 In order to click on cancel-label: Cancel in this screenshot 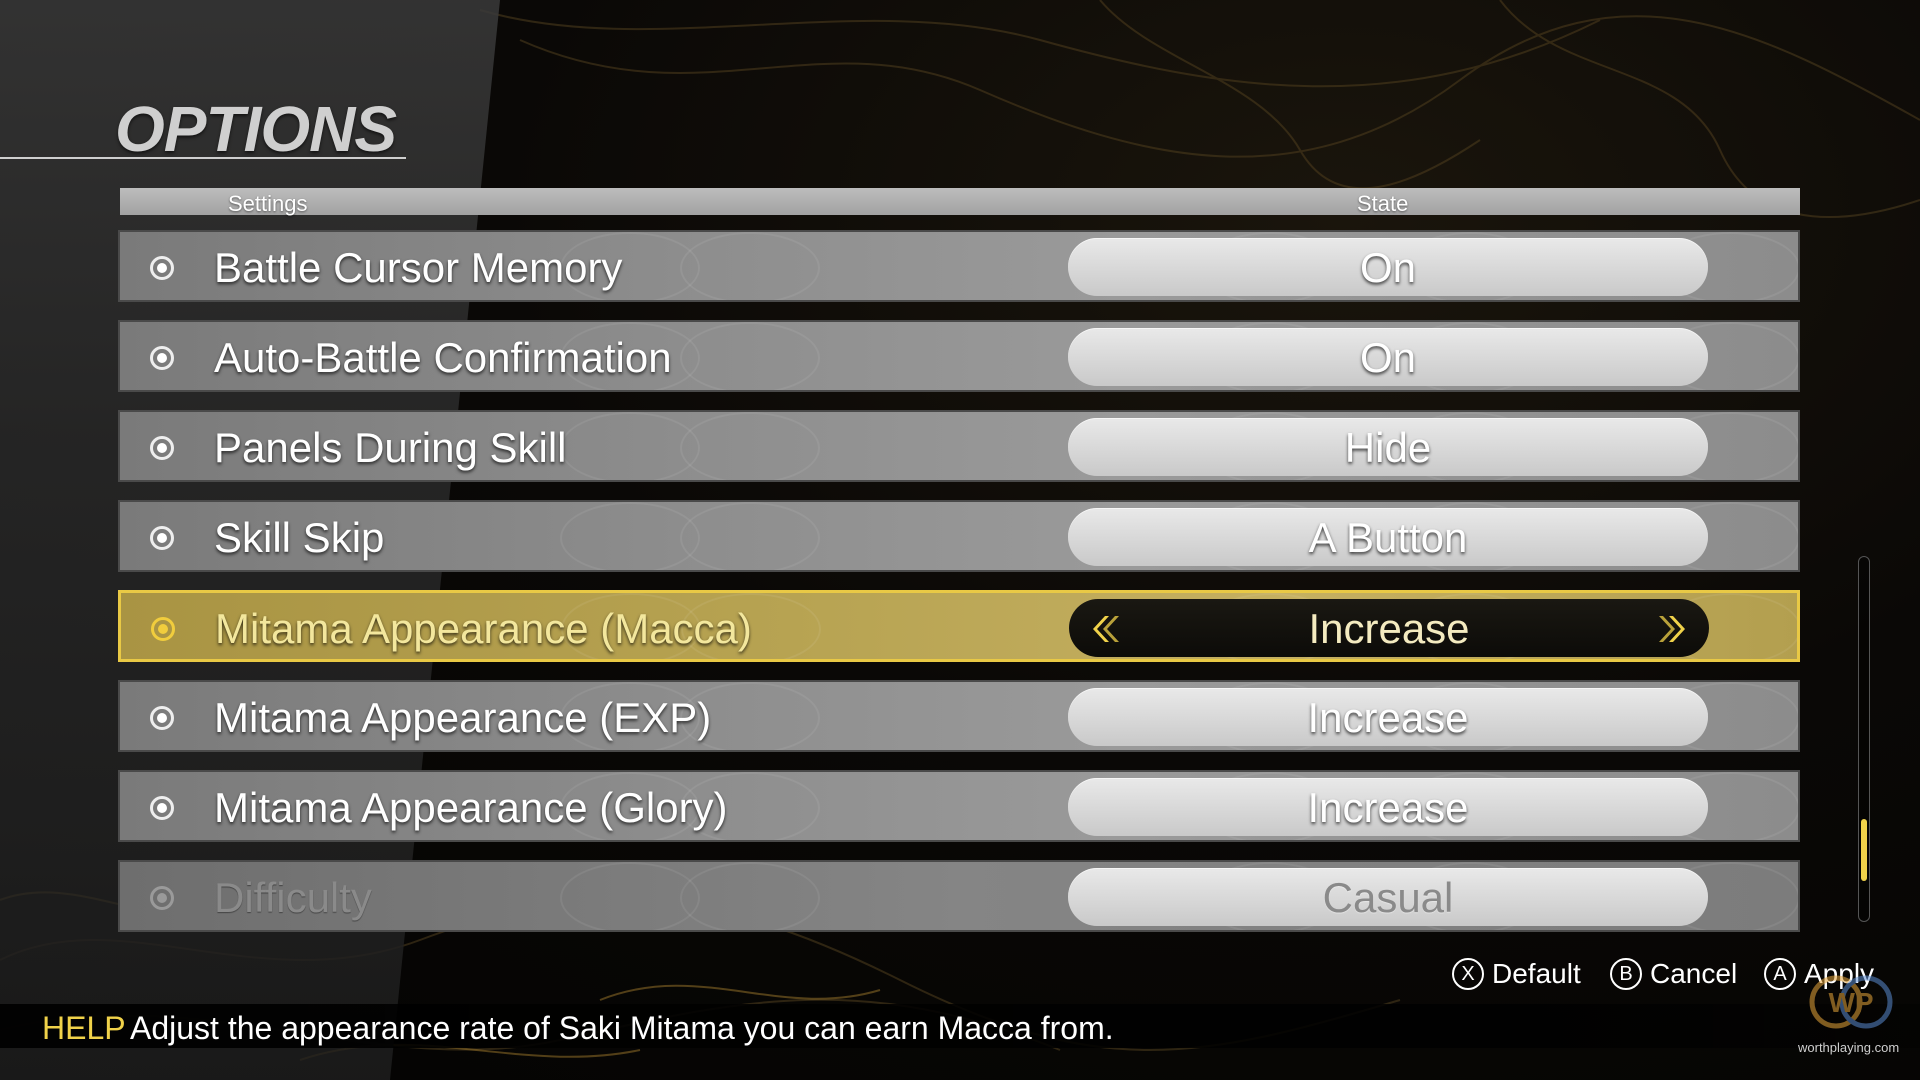, I will do `click(1694, 973)`.